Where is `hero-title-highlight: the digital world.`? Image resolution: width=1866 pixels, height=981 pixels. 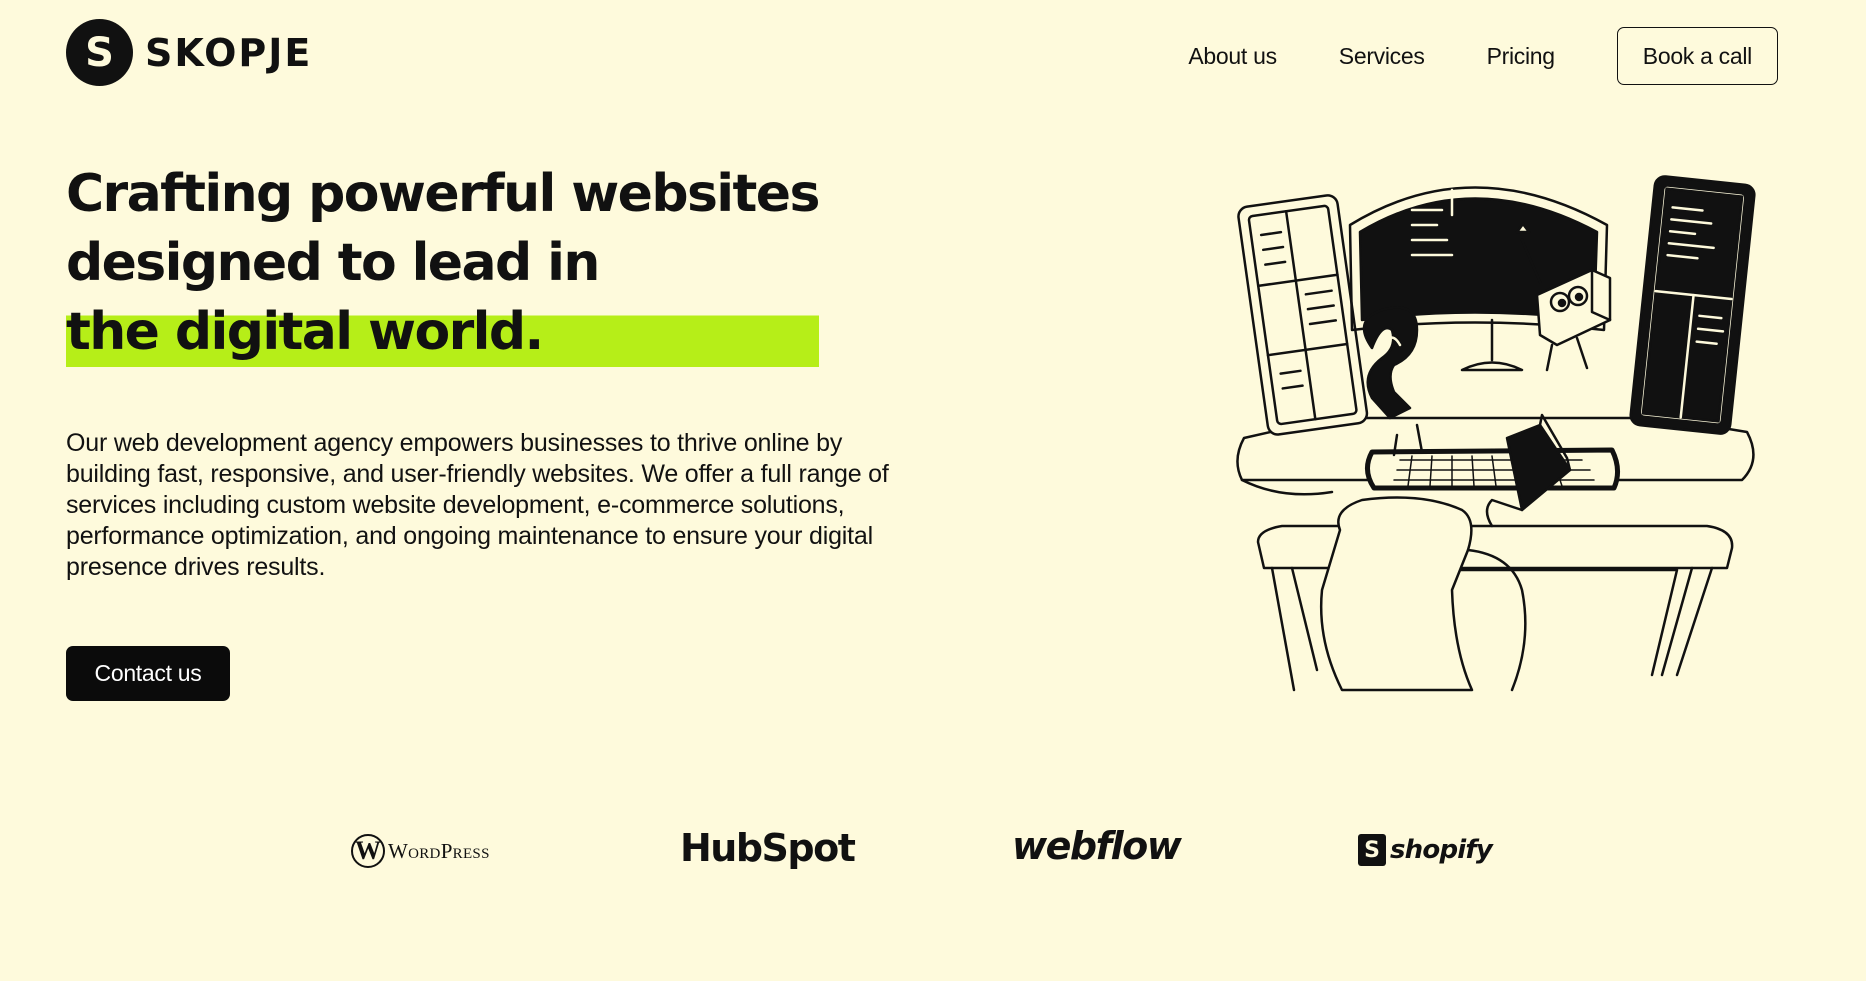
hero-title-highlight: the digital world. is located at coordinates (442, 332).